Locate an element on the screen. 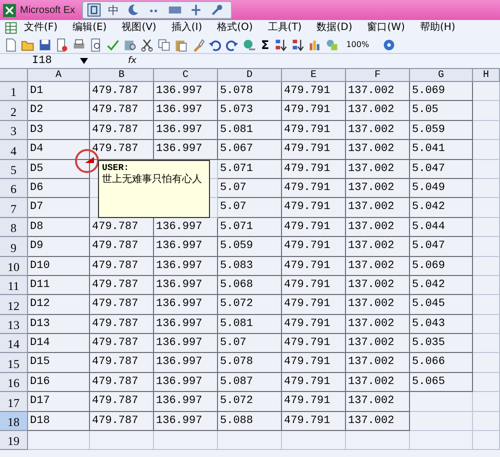 The image size is (500, 457). row-header: 8 is located at coordinates (14, 228).